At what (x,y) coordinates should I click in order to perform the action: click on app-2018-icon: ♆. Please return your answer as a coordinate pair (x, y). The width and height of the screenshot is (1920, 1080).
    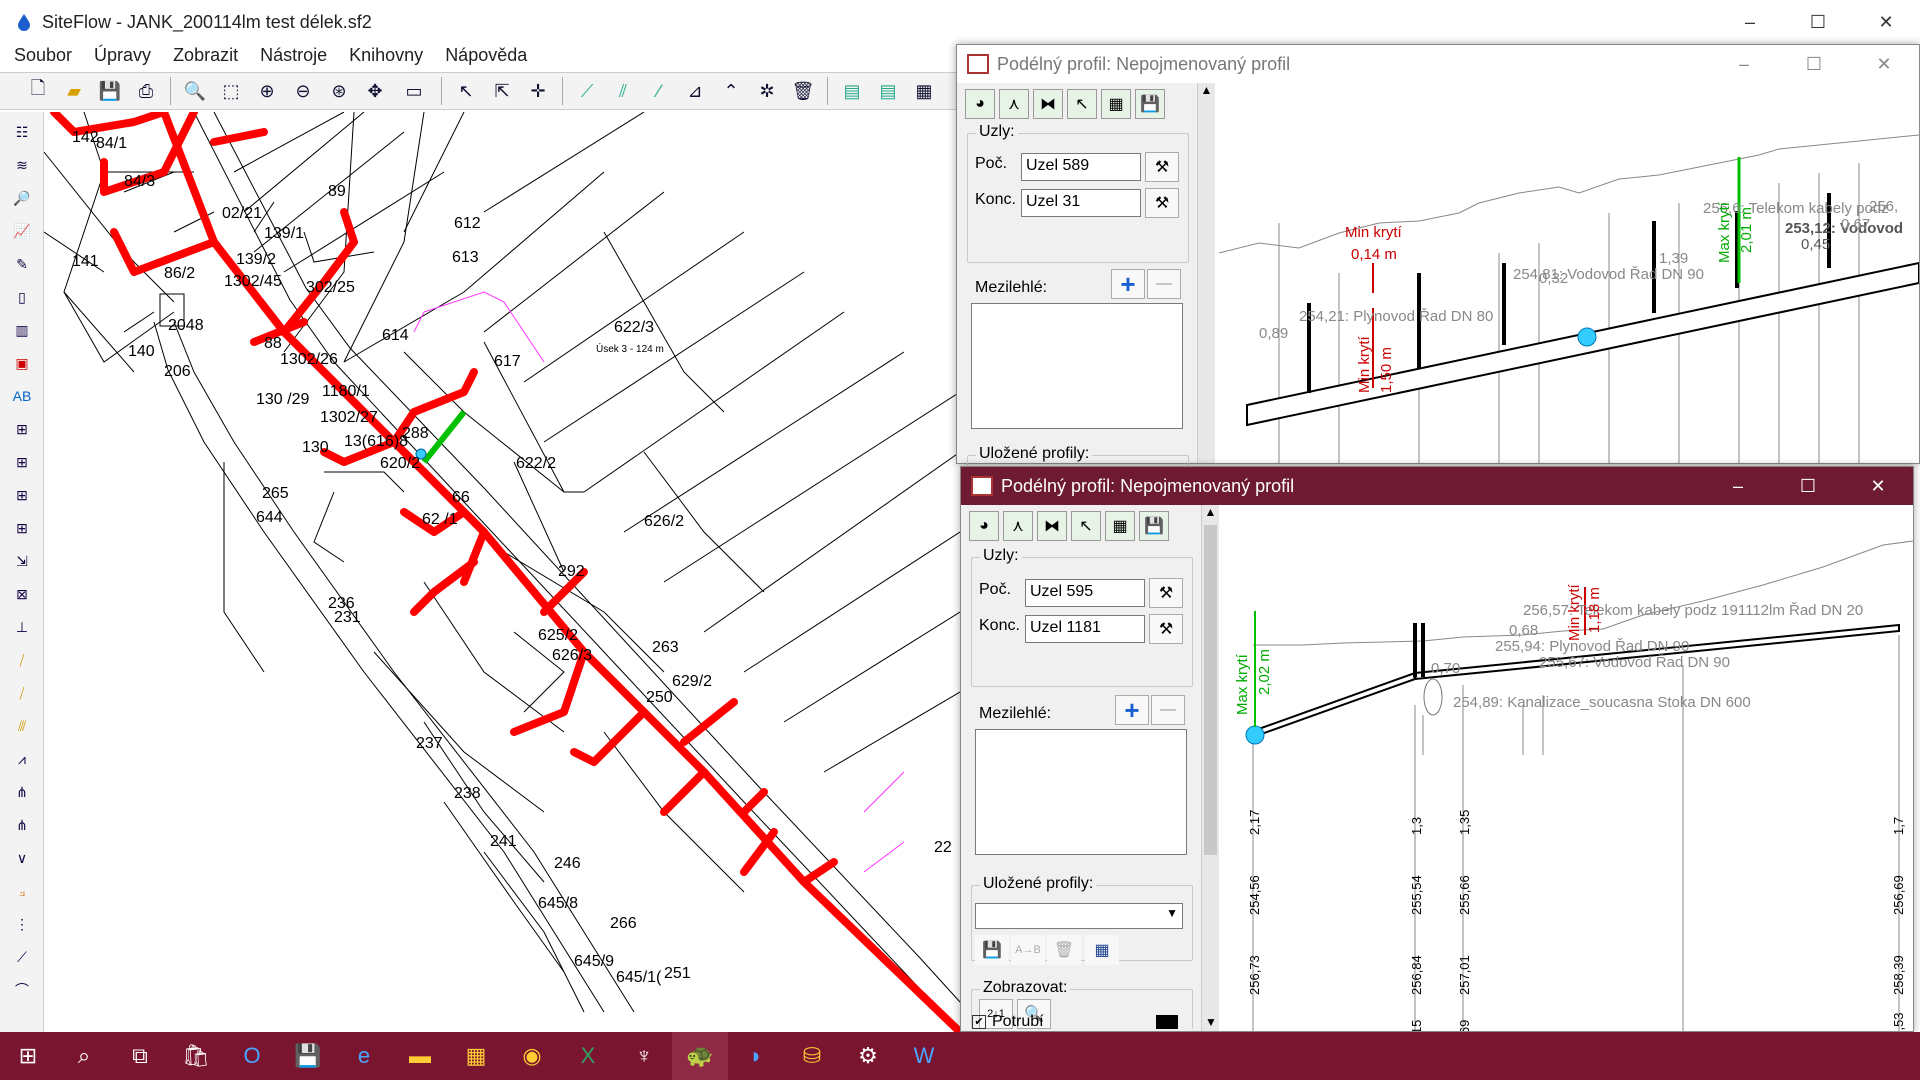
    Looking at the image, I should click on (644, 1056).